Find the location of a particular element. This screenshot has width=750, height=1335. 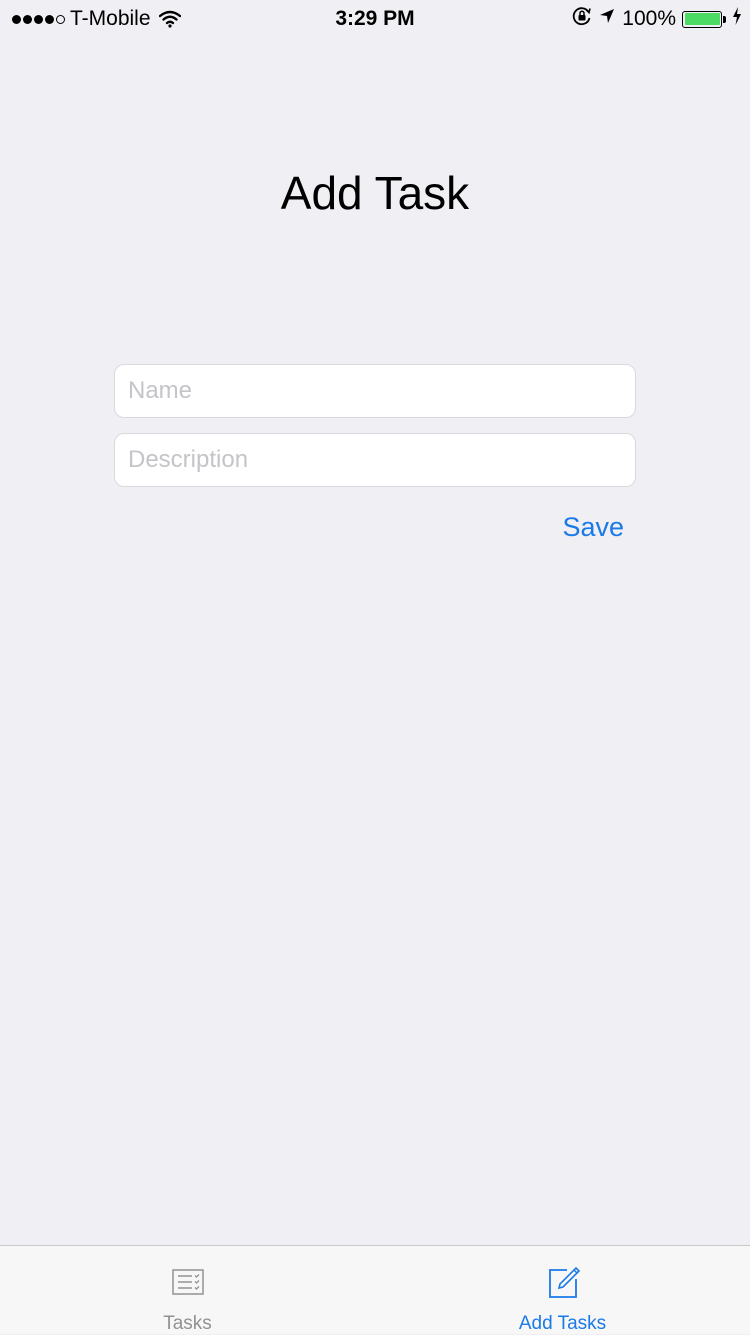

orientation-lock-icon is located at coordinates (582, 19).